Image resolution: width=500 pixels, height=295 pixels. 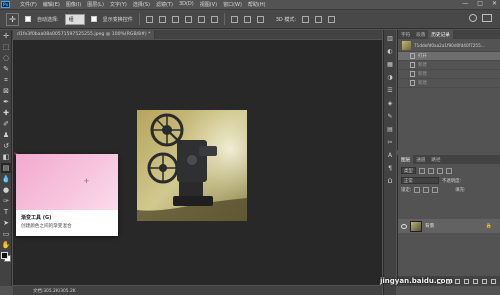 What do you see at coordinates (390, 142) in the screenshot?
I see `tools-options-icon: ✂` at bounding box center [390, 142].